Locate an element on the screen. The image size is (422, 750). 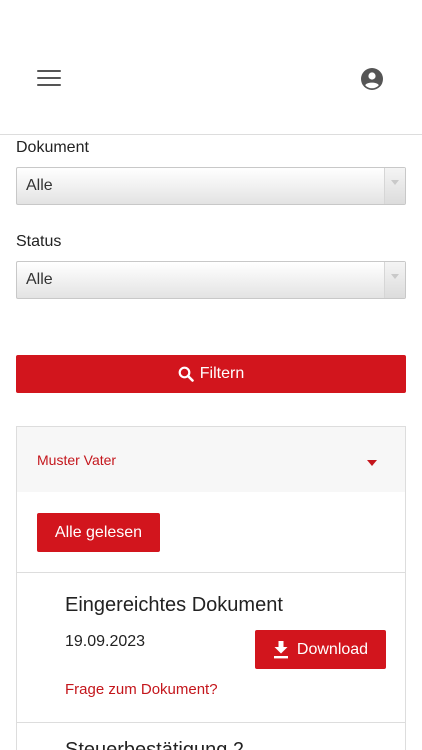
document-title: Eingereichtes Dokument is located at coordinates (174, 605).